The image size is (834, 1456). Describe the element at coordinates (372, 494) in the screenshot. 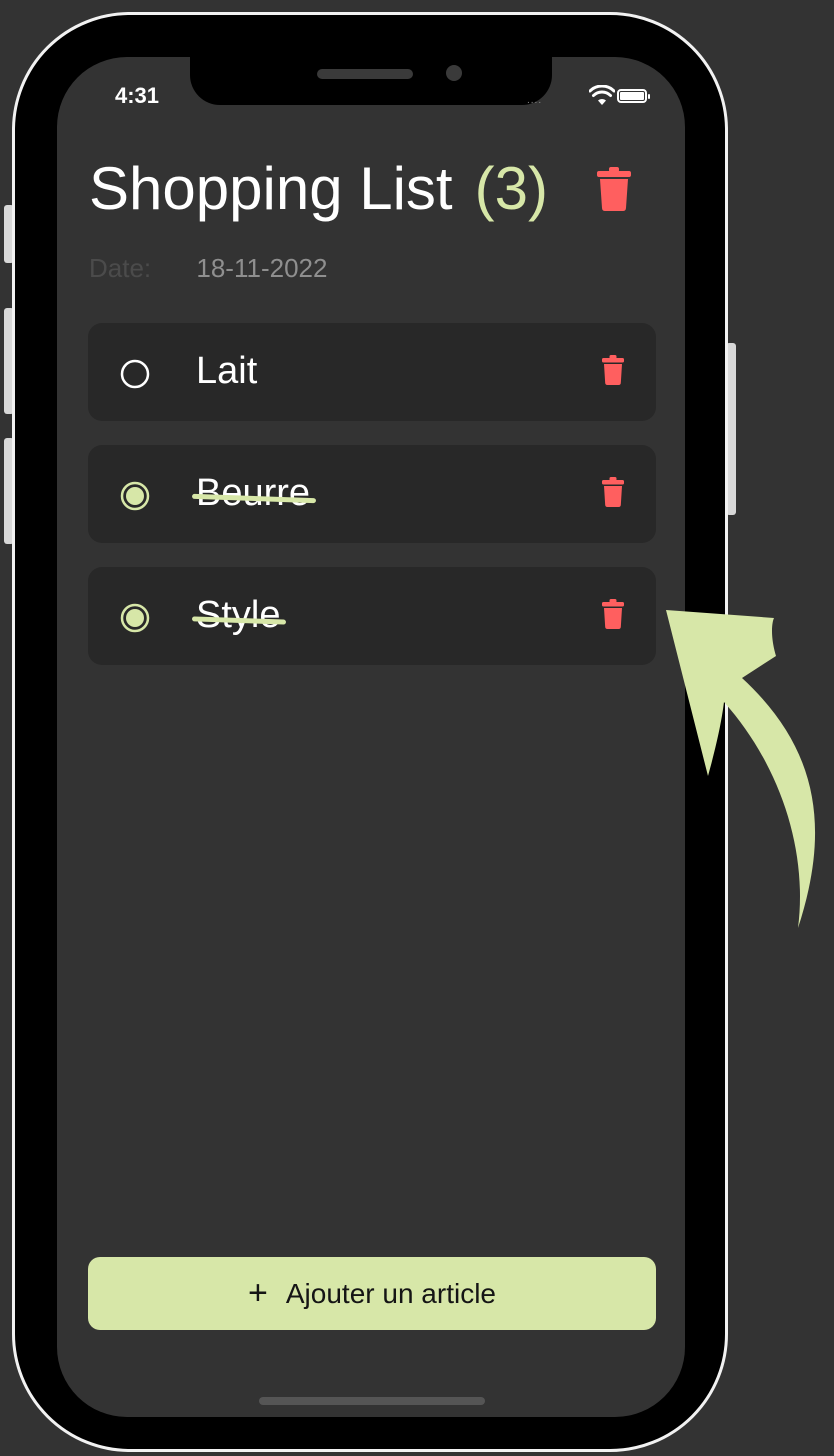

I see `list-item: Beurre` at that location.